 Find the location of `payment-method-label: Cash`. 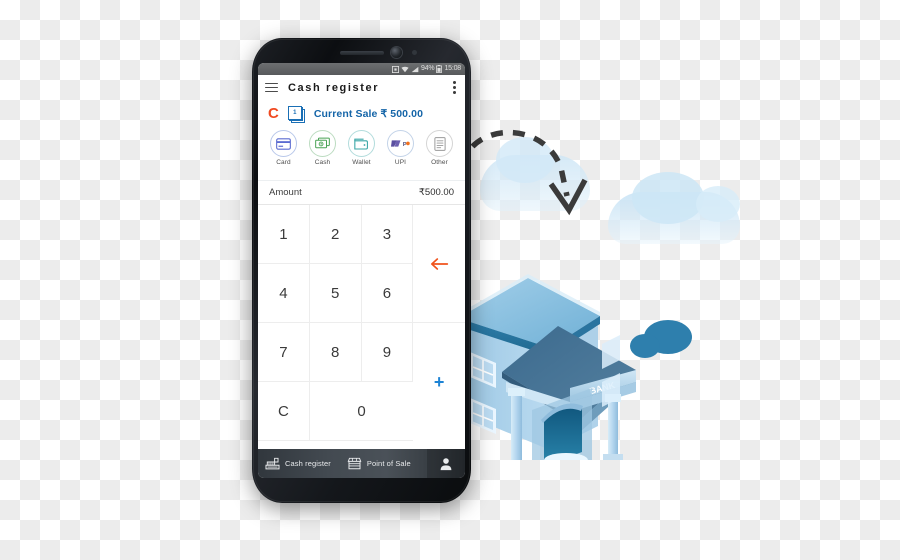

payment-method-label: Cash is located at coordinates (322, 162).